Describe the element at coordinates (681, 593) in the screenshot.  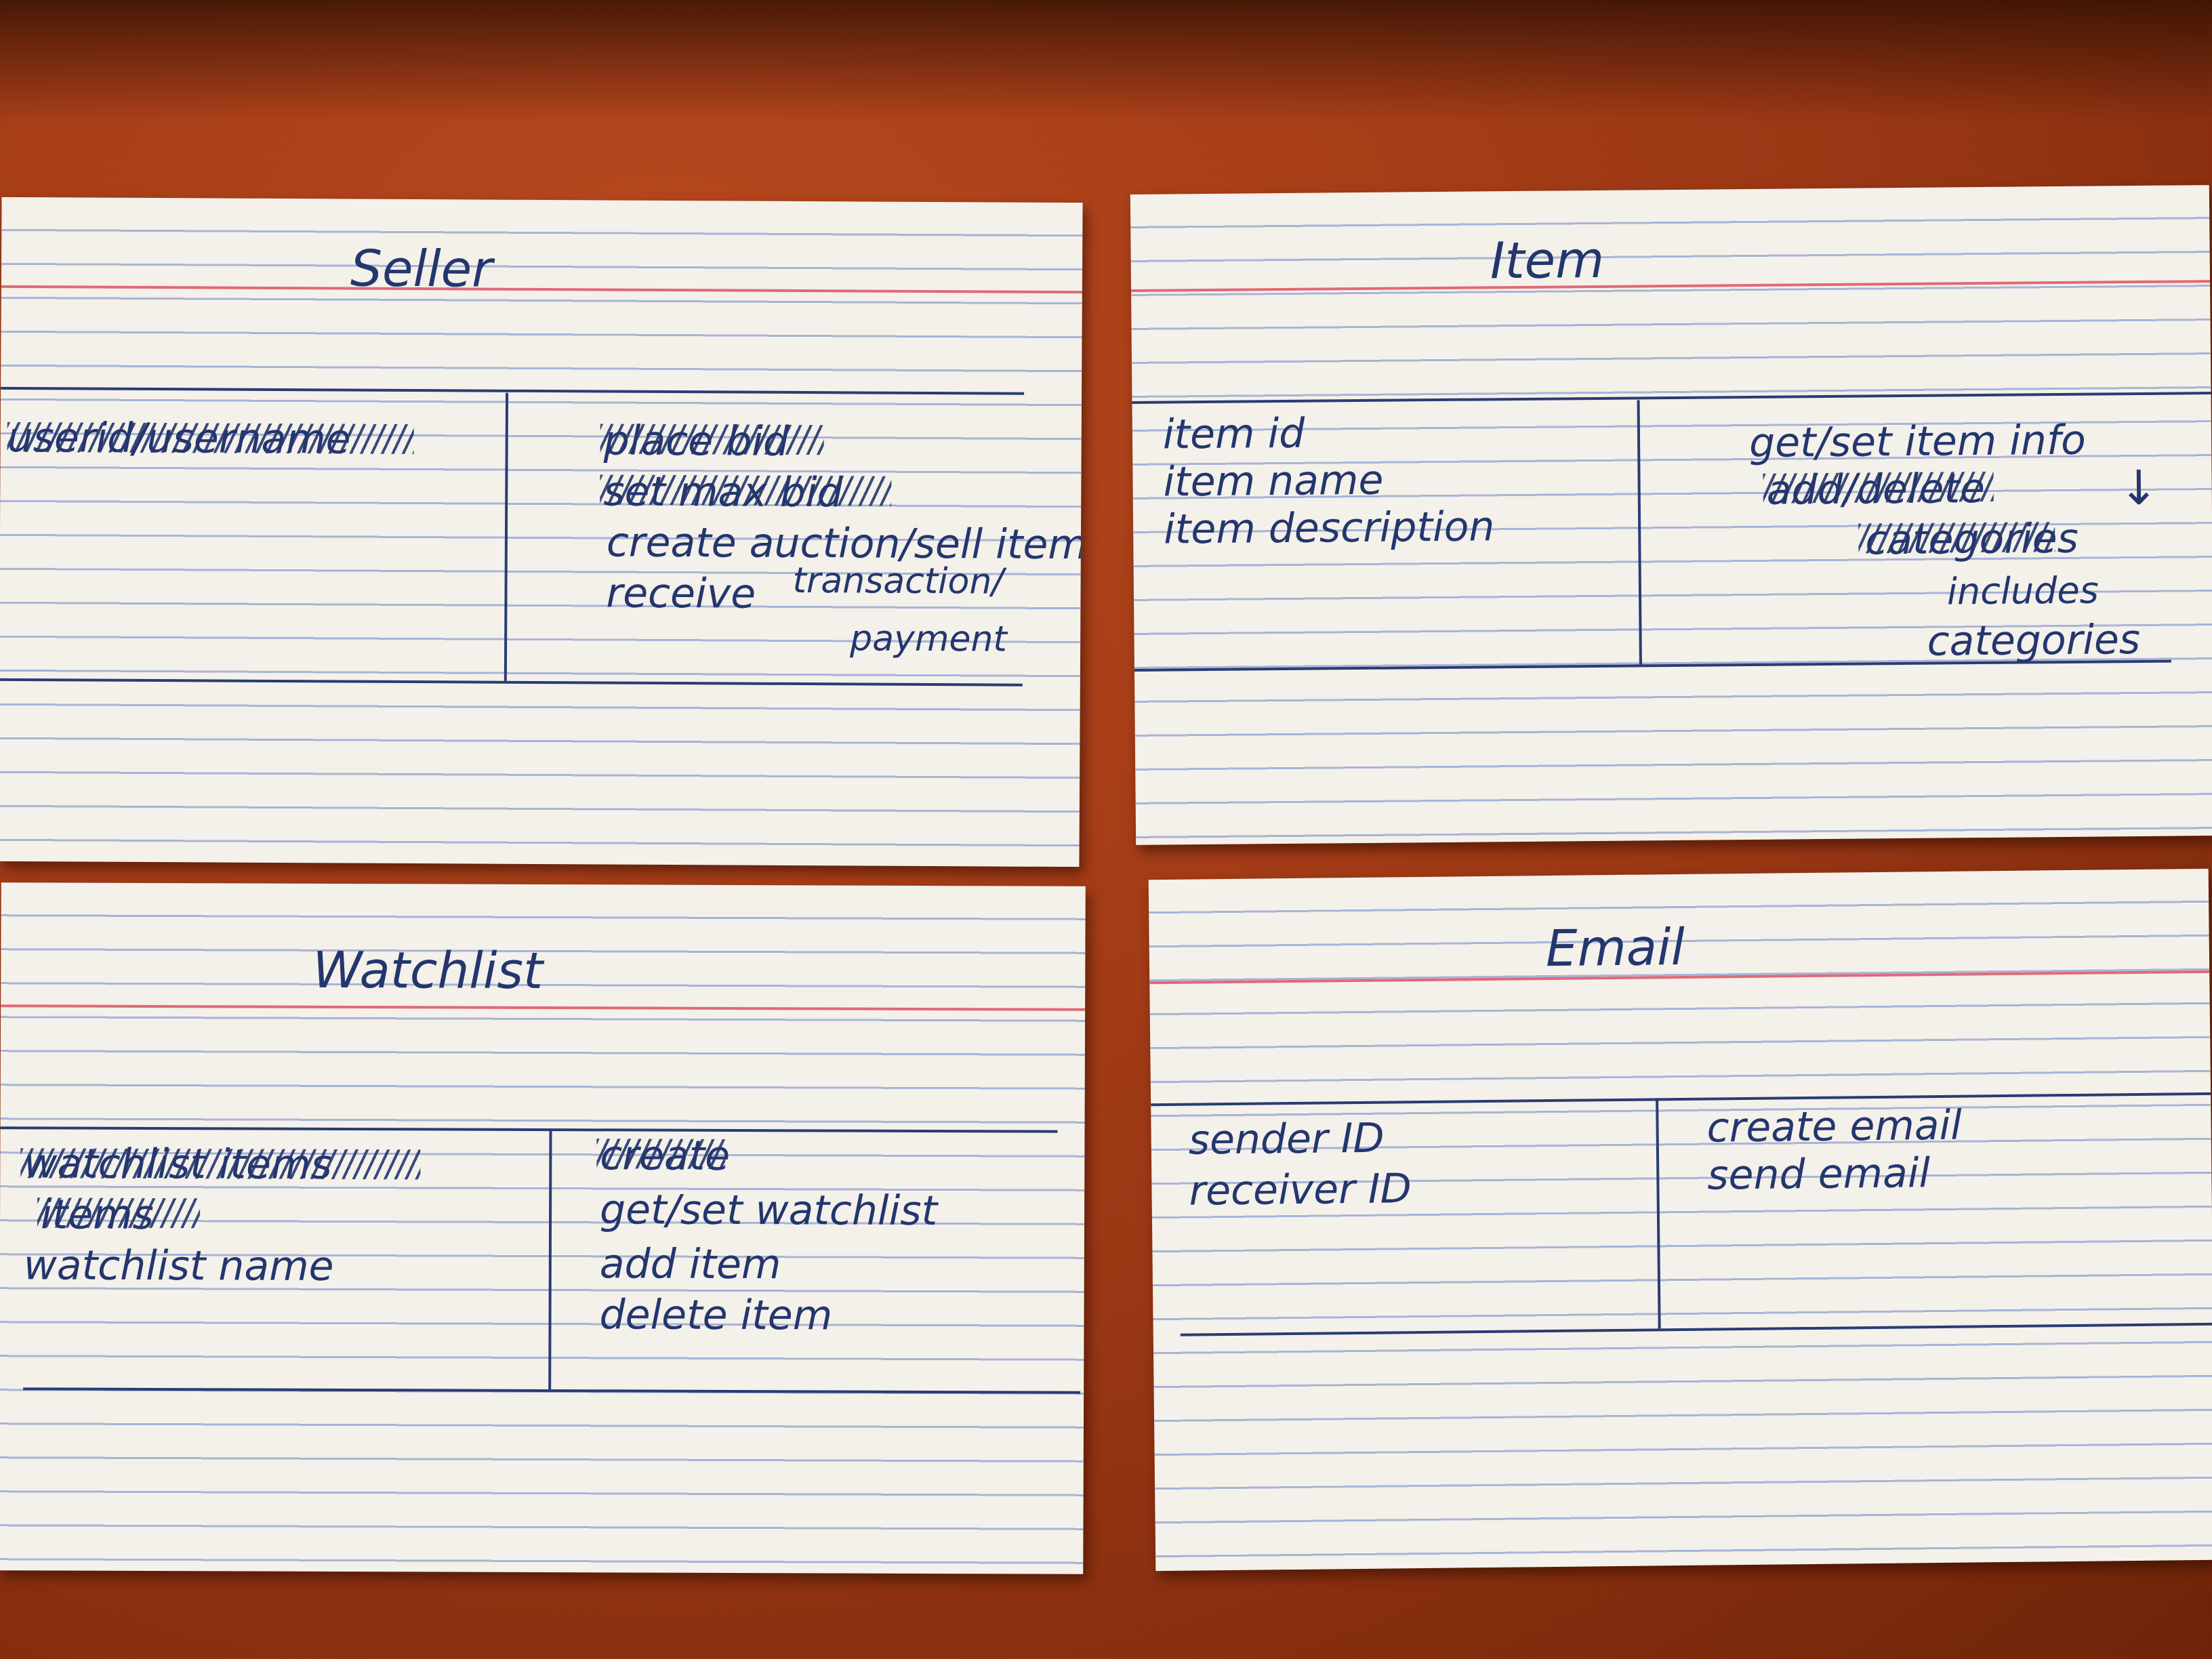
I see `responsibility: receive` at that location.